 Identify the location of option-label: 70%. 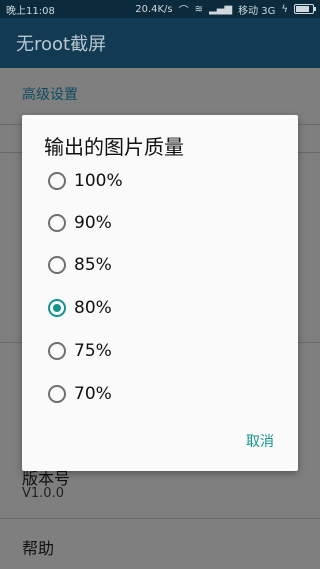
(93, 394).